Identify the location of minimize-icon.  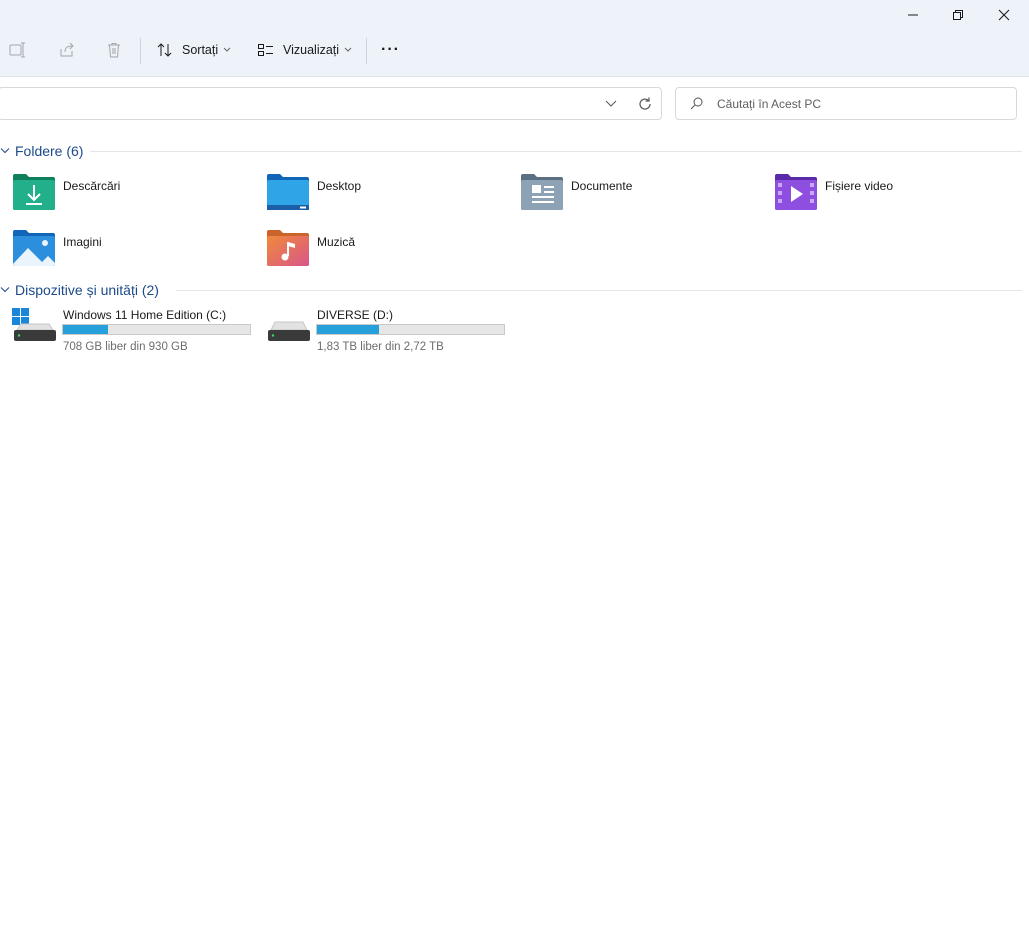
(913, 15).